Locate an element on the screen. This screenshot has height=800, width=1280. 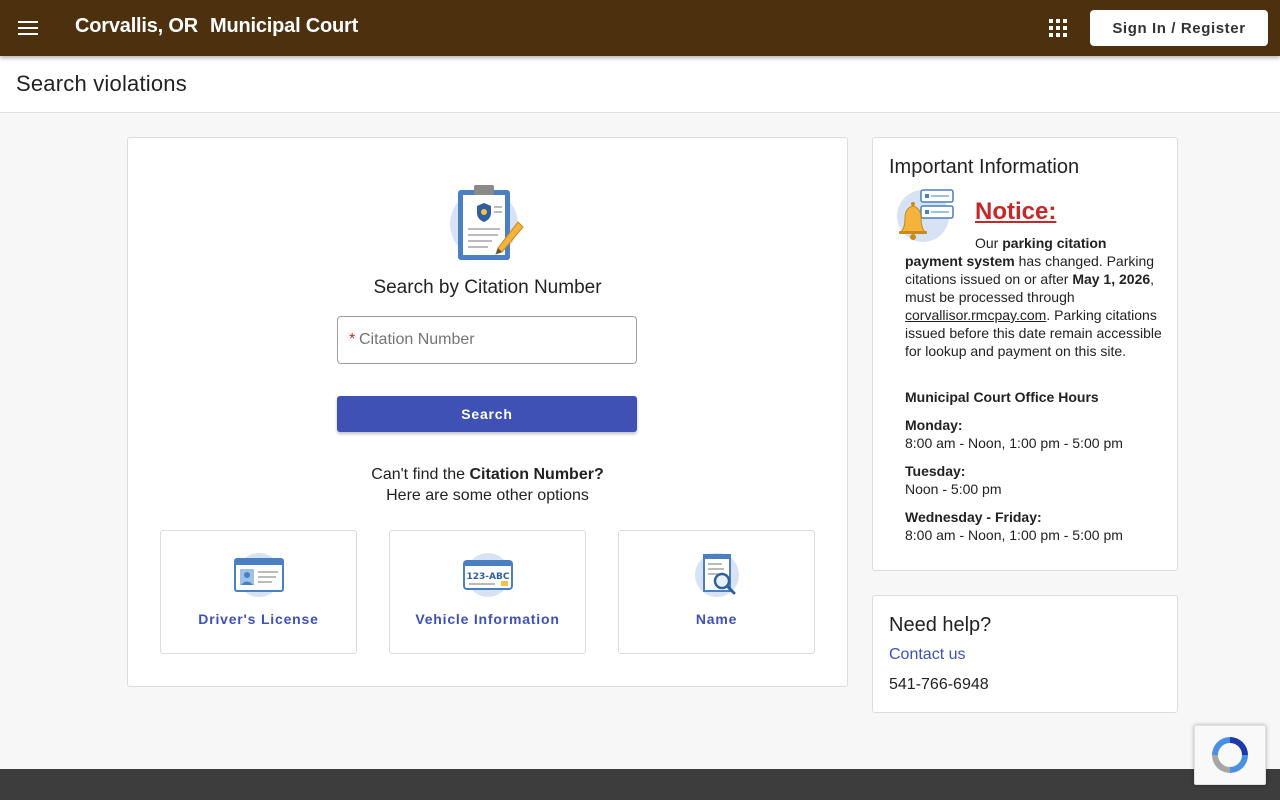
citation-number-field: * is located at coordinates (487, 340).